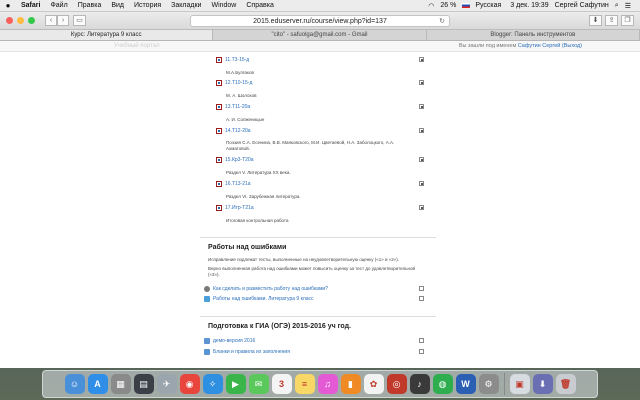 The height and width of the screenshot is (400, 640). What do you see at coordinates (79, 20) in the screenshot?
I see `sidebar-toggle-icon: ▭` at bounding box center [79, 20].